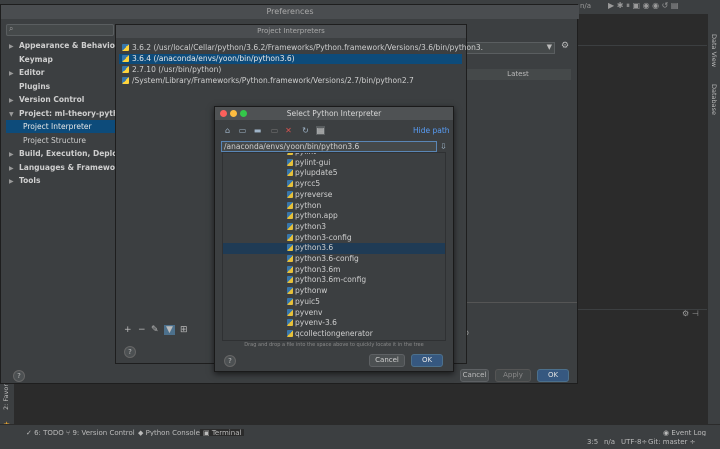 This screenshot has width=720, height=449. Describe the element at coordinates (69, 113) in the screenshot. I see `tree-item-project: ▼ Project: ml-theory-python` at that location.